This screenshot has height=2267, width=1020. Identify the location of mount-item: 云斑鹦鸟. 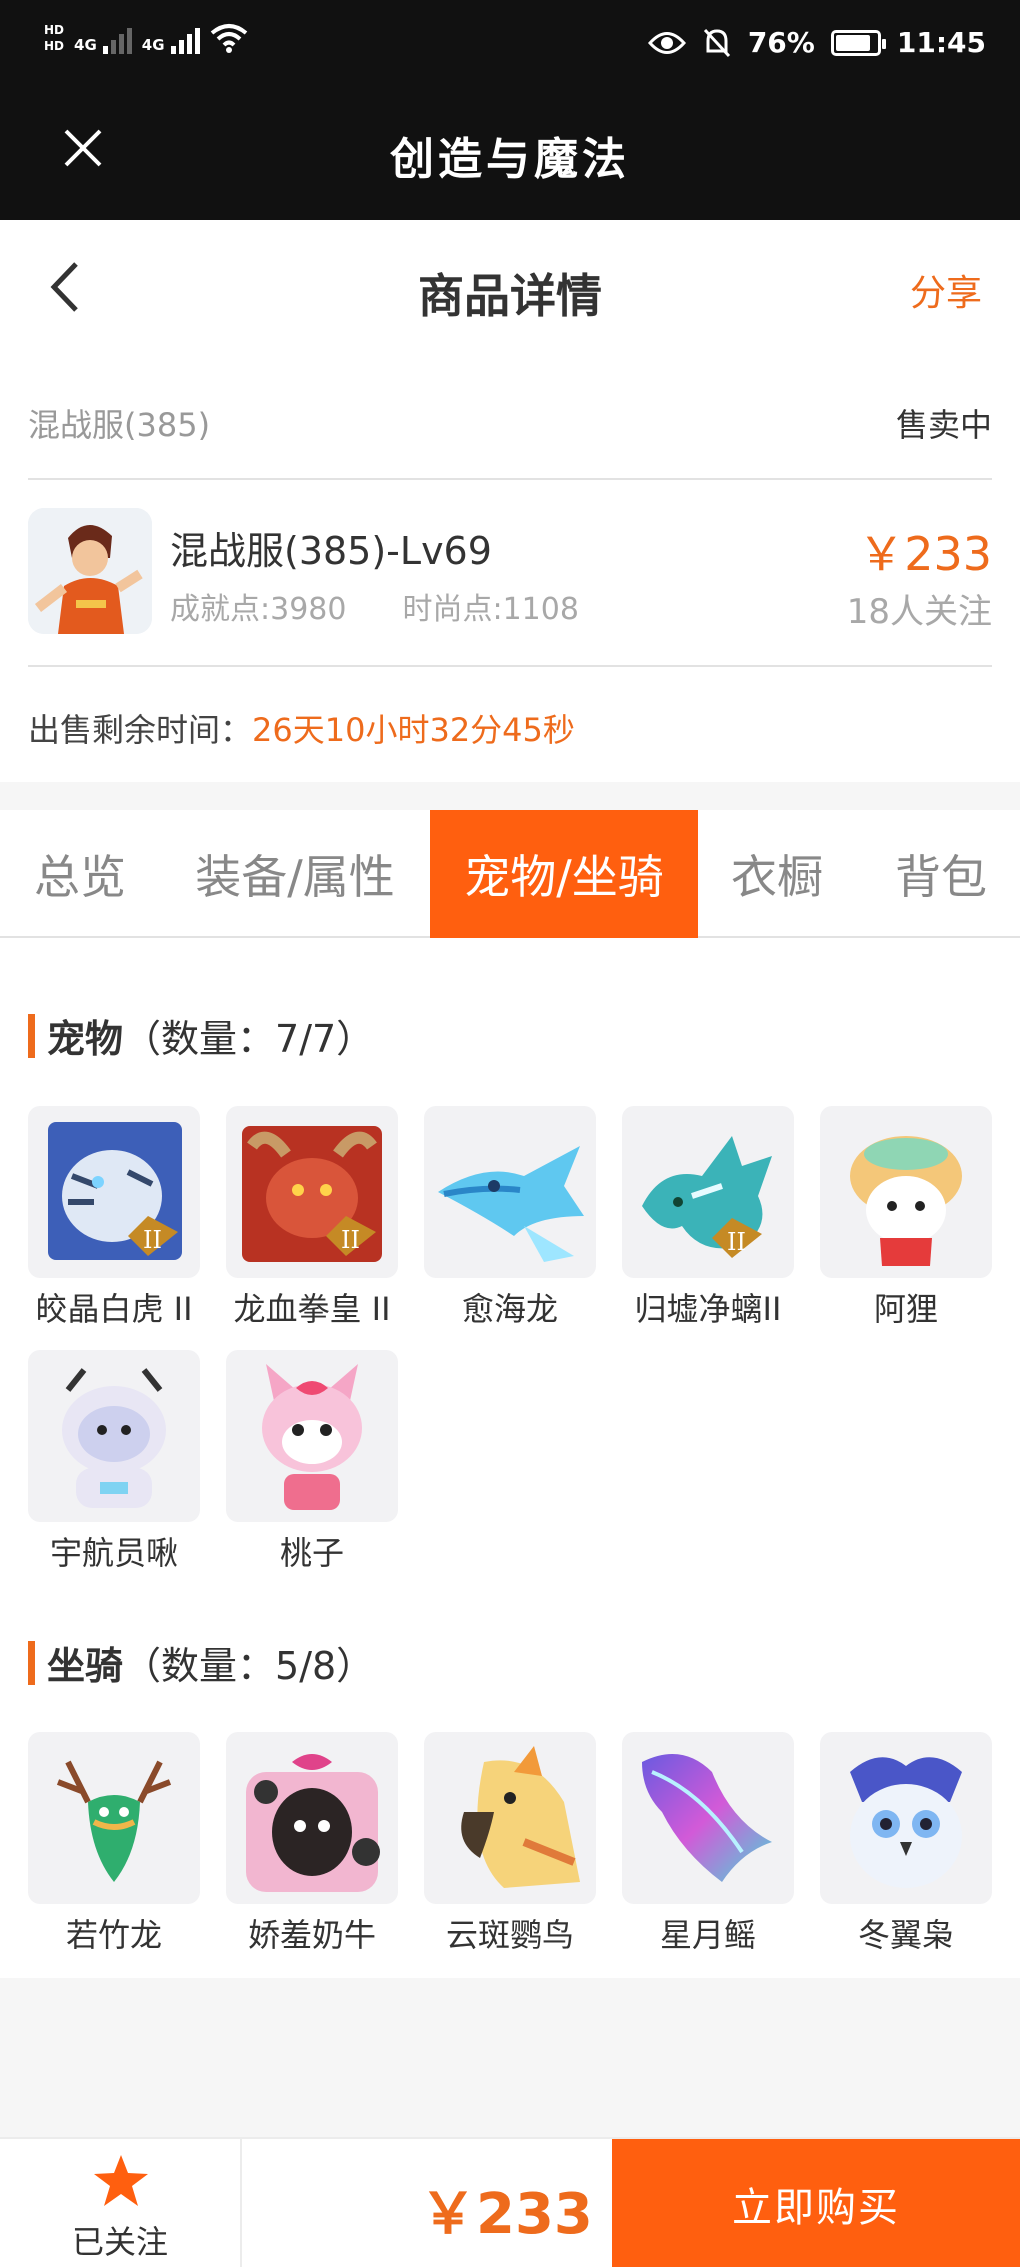
(510, 1844).